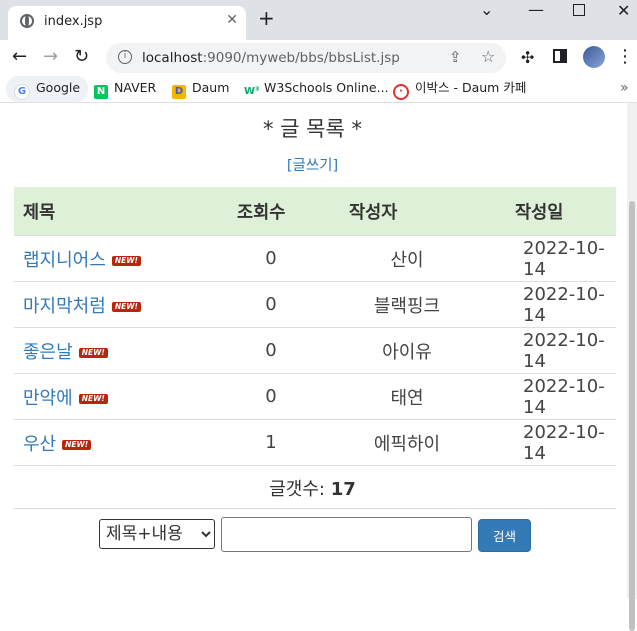 Image resolution: width=637 pixels, height=631 pixels. Describe the element at coordinates (19, 56) in the screenshot. I see `back-arrow-icon: ←` at that location.